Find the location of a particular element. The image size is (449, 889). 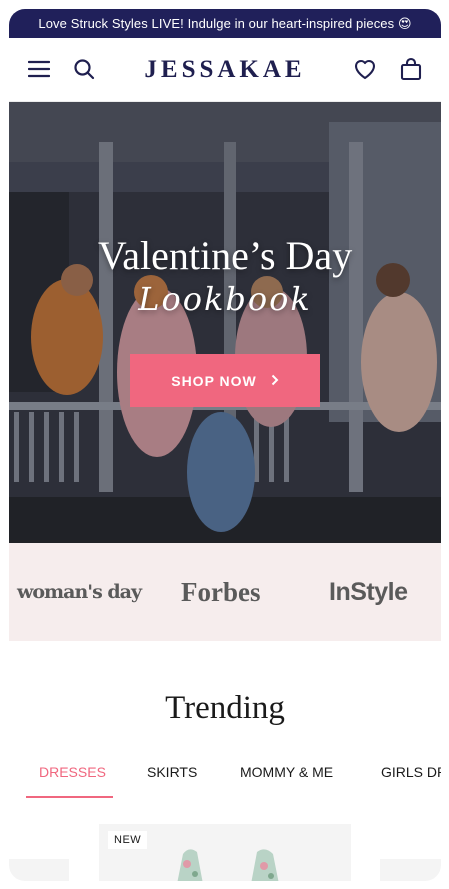

instyle-logo: InStyle is located at coordinates (368, 591).